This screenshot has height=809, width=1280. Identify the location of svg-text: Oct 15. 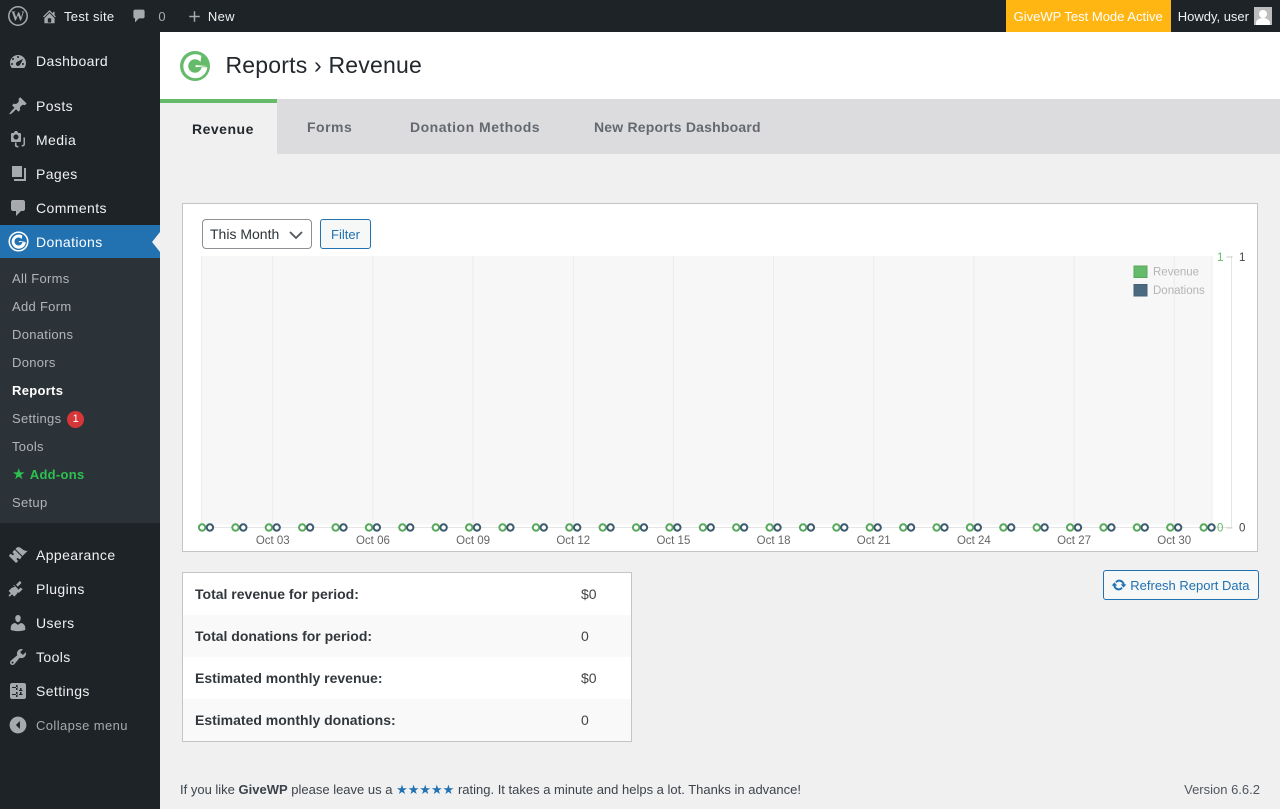
(673, 541).